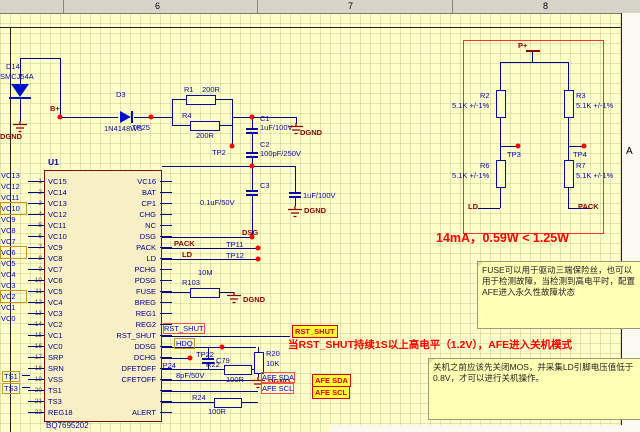 This screenshot has height=432, width=640. I want to click on ic-pin-name: DSG, so click(115, 236).